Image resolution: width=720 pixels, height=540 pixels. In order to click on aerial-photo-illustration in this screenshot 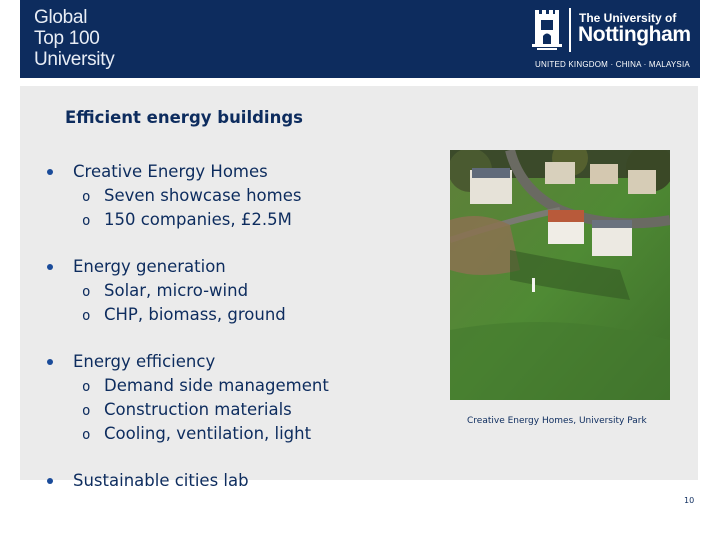, I will do `click(560, 275)`.